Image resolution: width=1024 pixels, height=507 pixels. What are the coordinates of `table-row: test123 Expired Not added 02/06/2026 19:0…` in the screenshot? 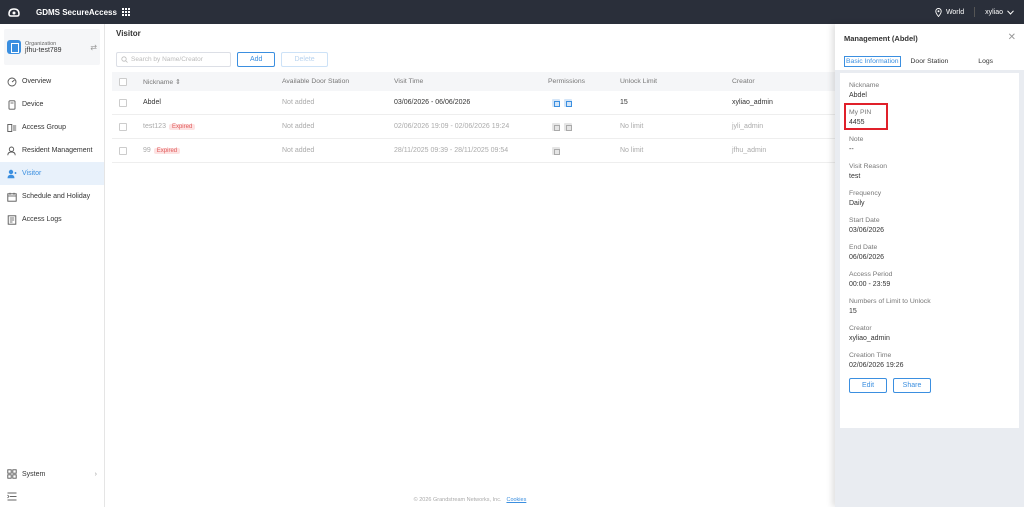 It's located at (473, 127).